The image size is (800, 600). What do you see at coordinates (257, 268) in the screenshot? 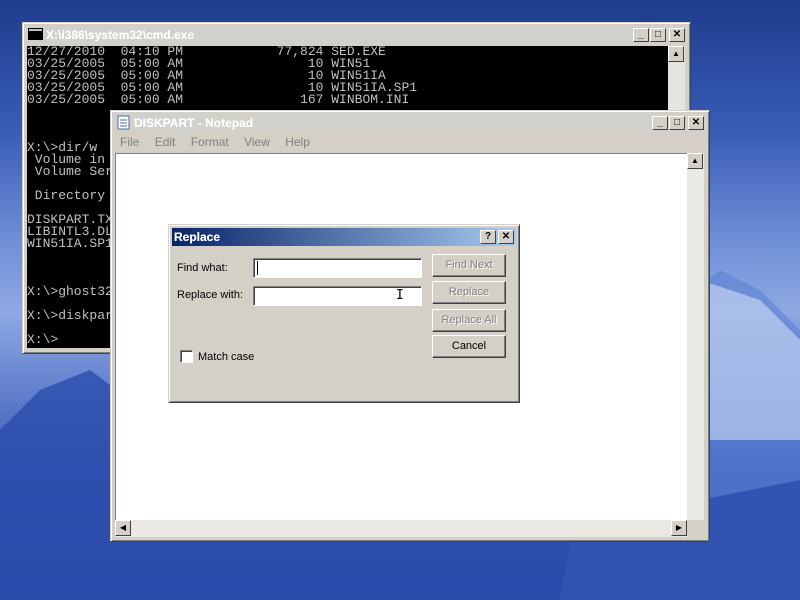
I see `text-caret` at bounding box center [257, 268].